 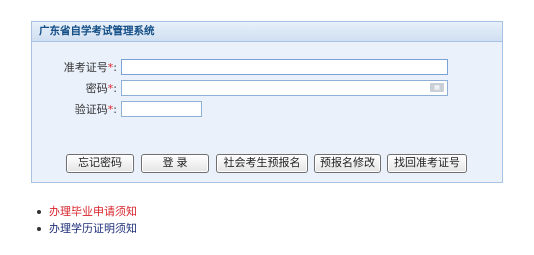 What do you see at coordinates (175, 163) in the screenshot?
I see `login-button: 登 录` at bounding box center [175, 163].